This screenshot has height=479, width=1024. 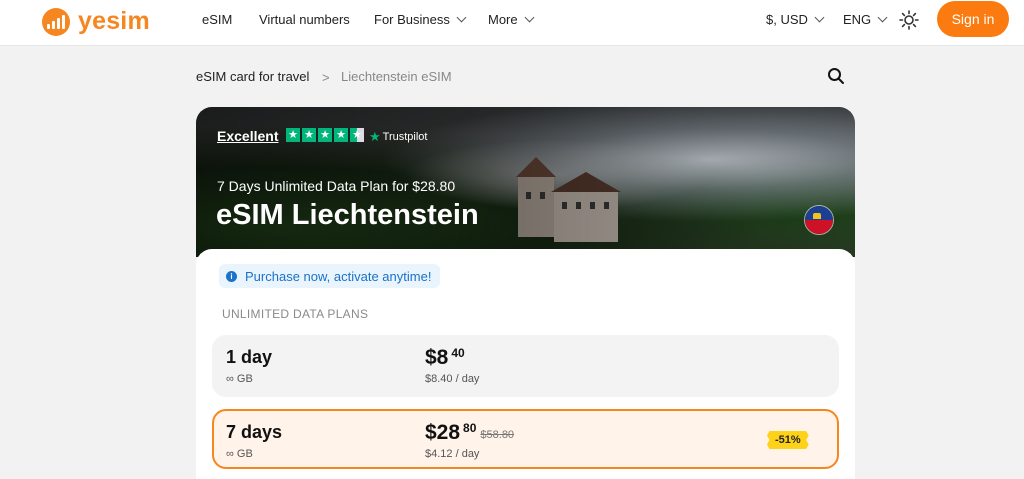 I want to click on logo-bars-icon, so click(x=56, y=21).